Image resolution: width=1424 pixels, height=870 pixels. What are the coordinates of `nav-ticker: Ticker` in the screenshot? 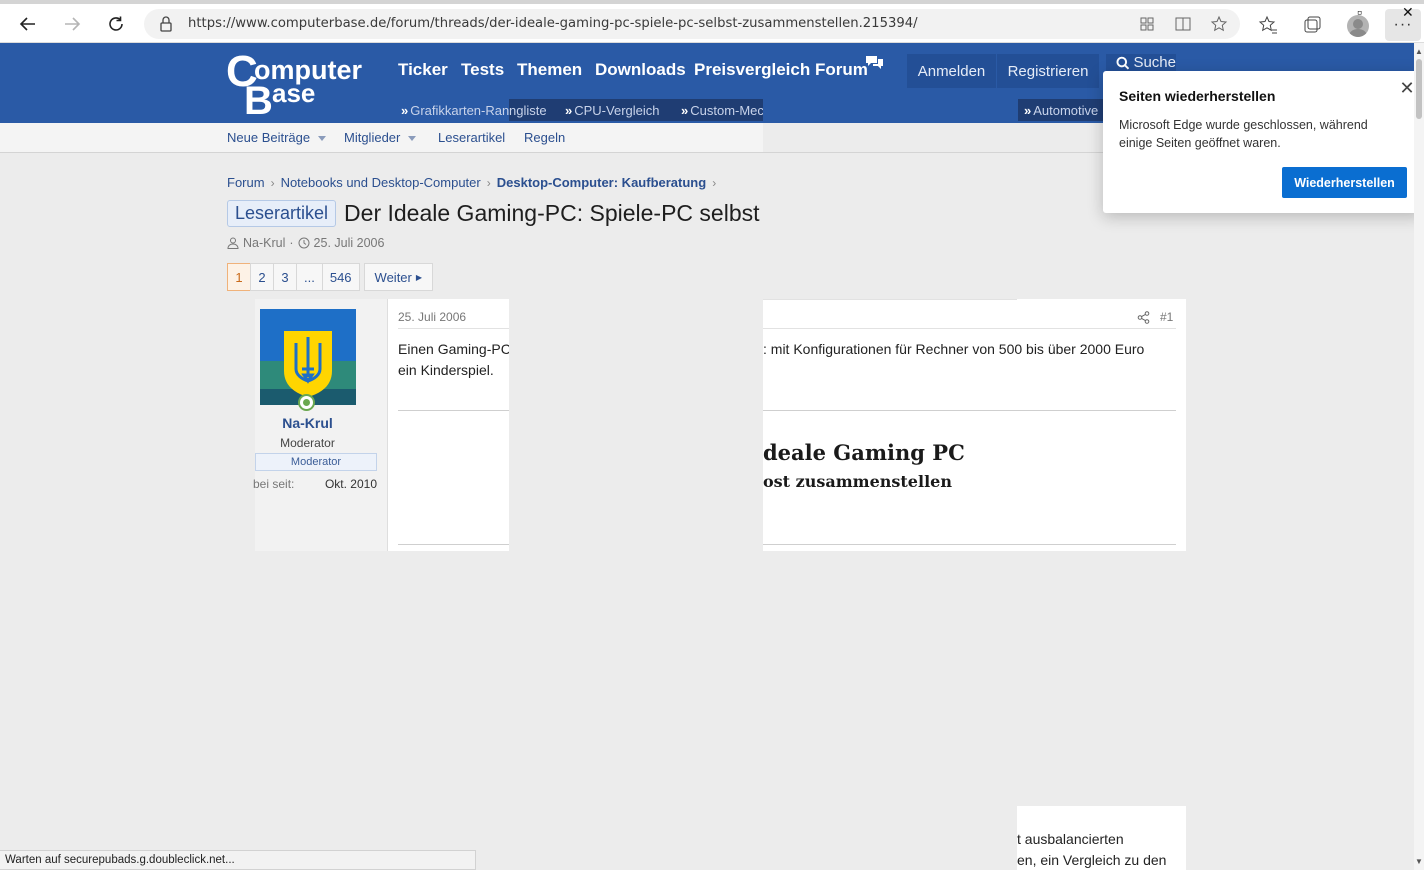 It's located at (423, 70).